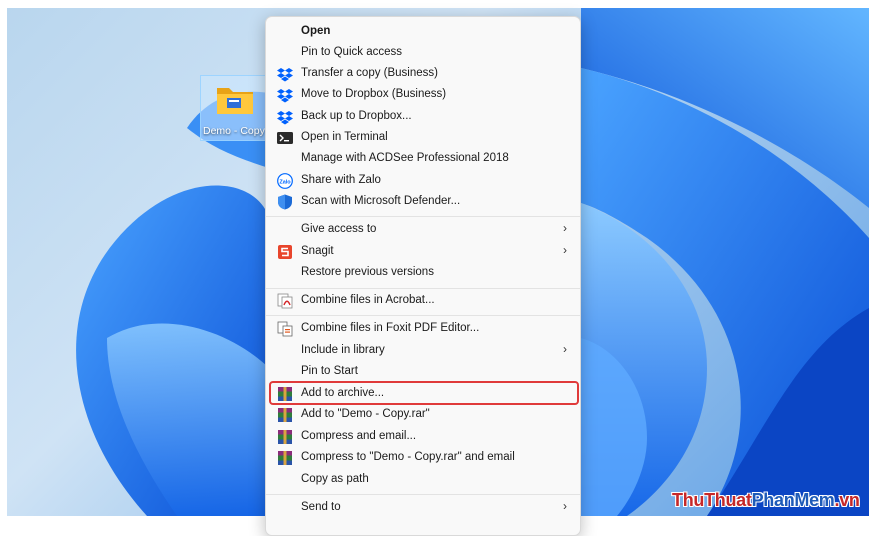  I want to click on highlight-annotation-box, so click(424, 393).